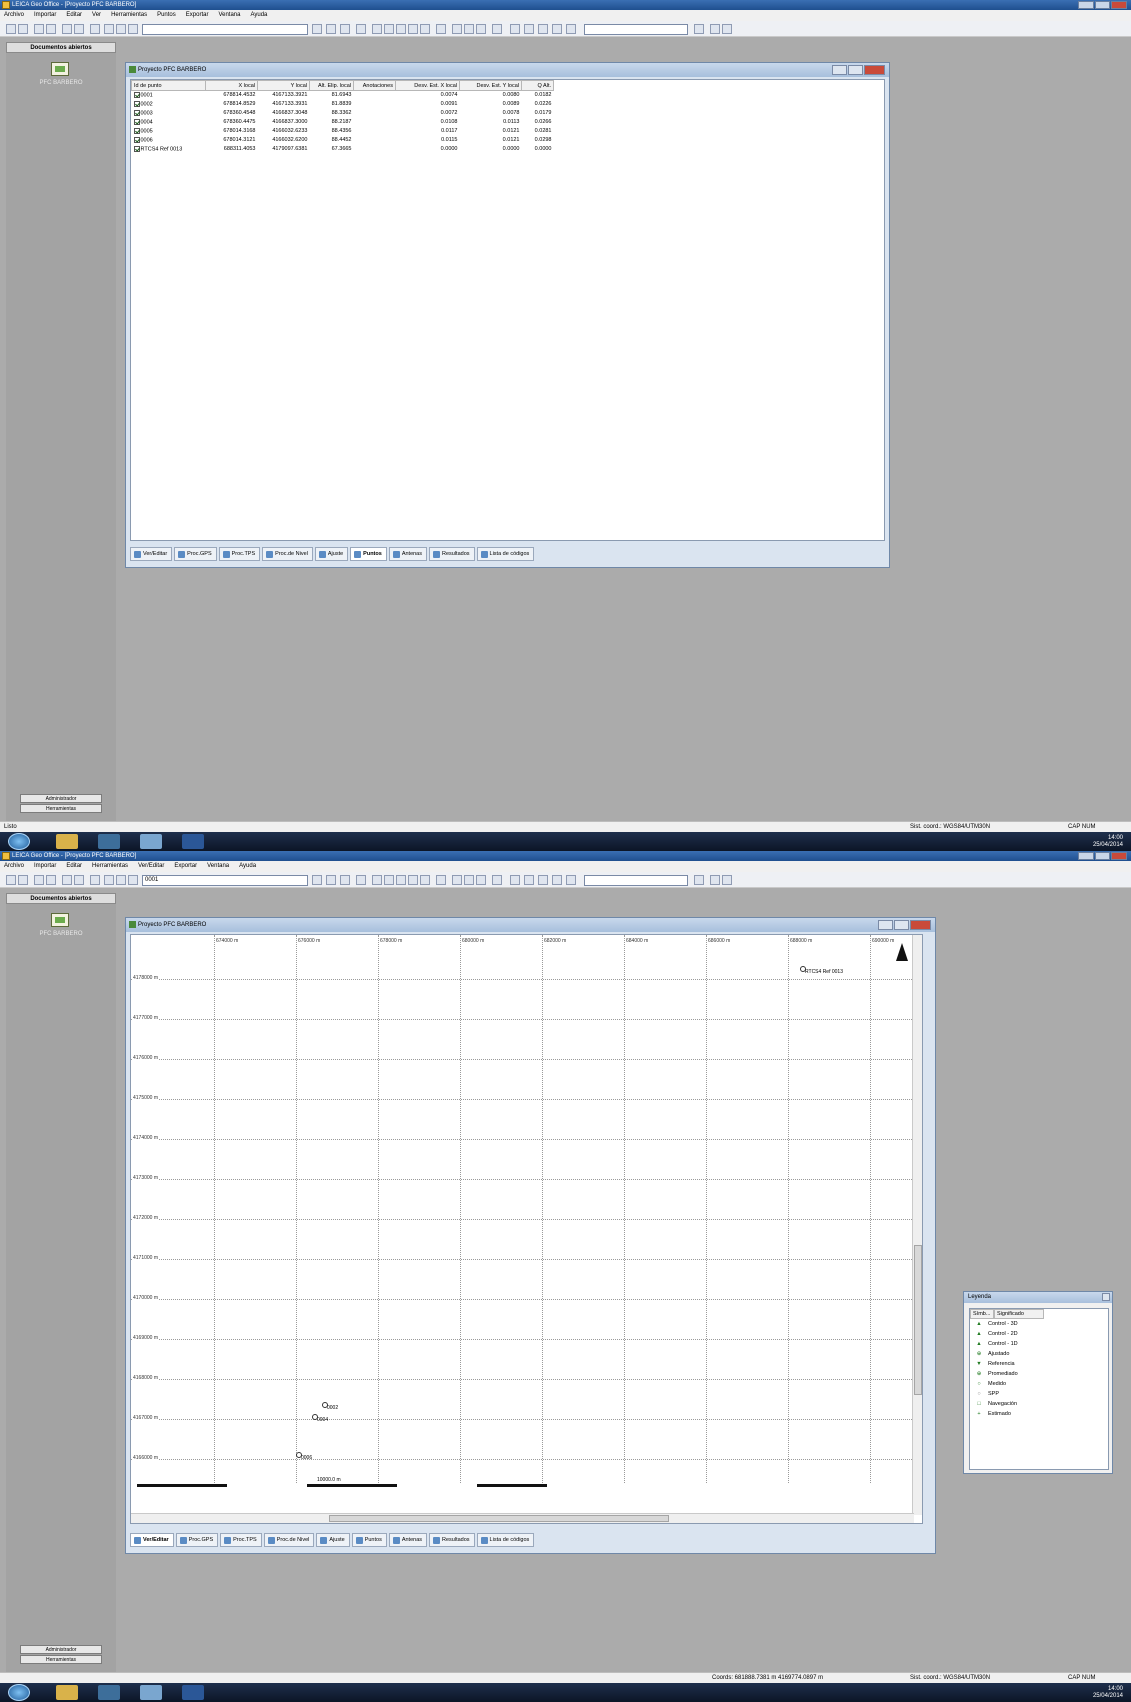  I want to click on col-q-alt: Q Alt., so click(537, 85).